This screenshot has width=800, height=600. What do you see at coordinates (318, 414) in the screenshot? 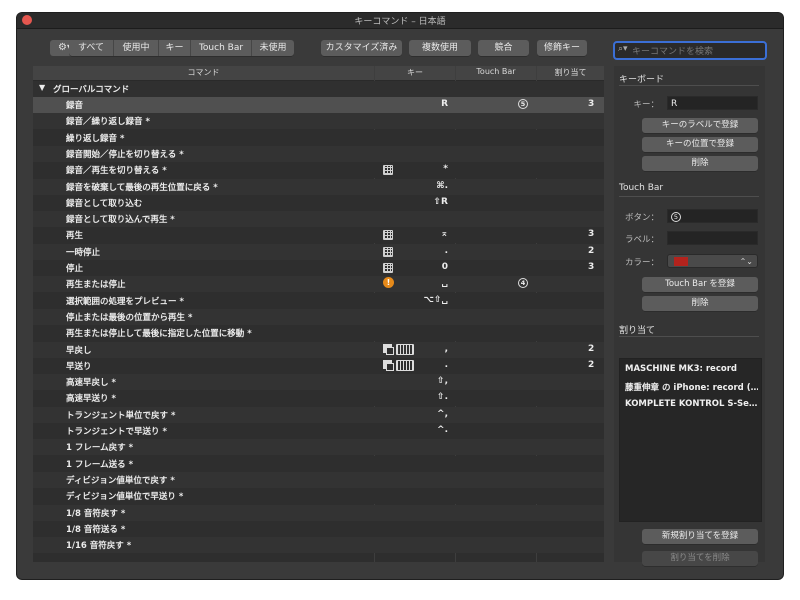
I see `table-row: トランジェント単位で戻す * ^,` at bounding box center [318, 414].